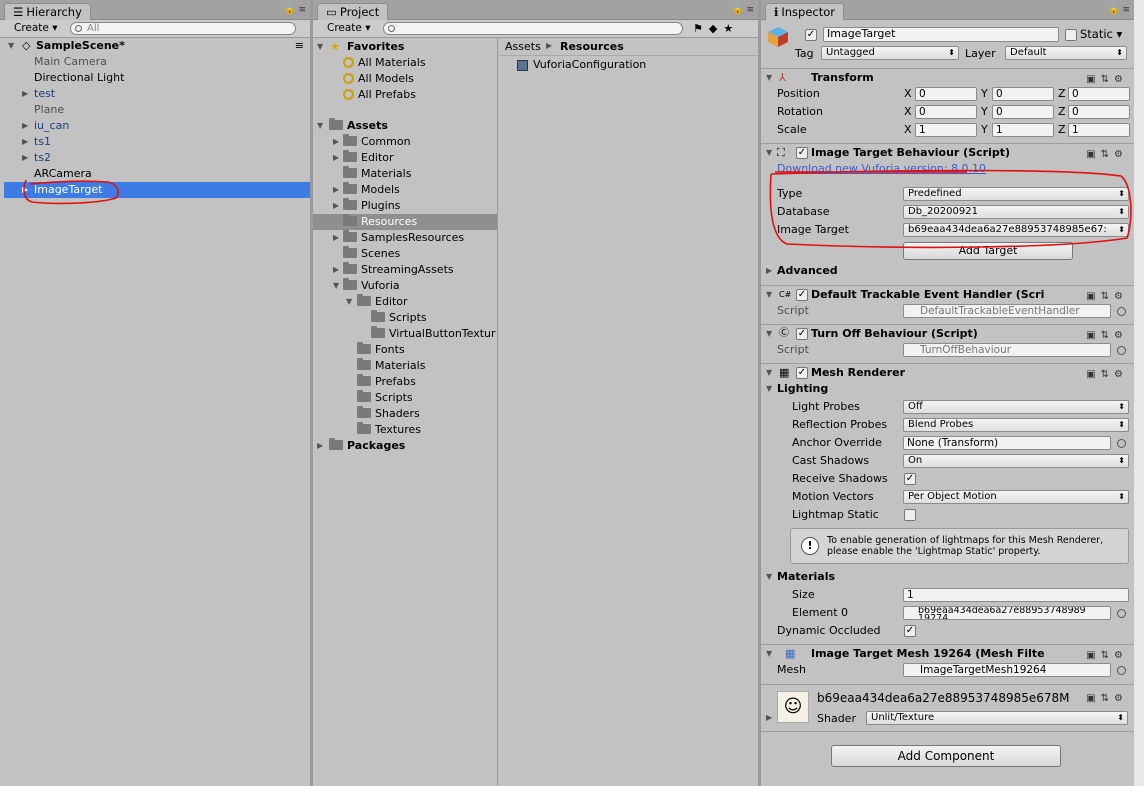  I want to click on favorites-row: ▼ ★ Favorites, so click(405, 47).